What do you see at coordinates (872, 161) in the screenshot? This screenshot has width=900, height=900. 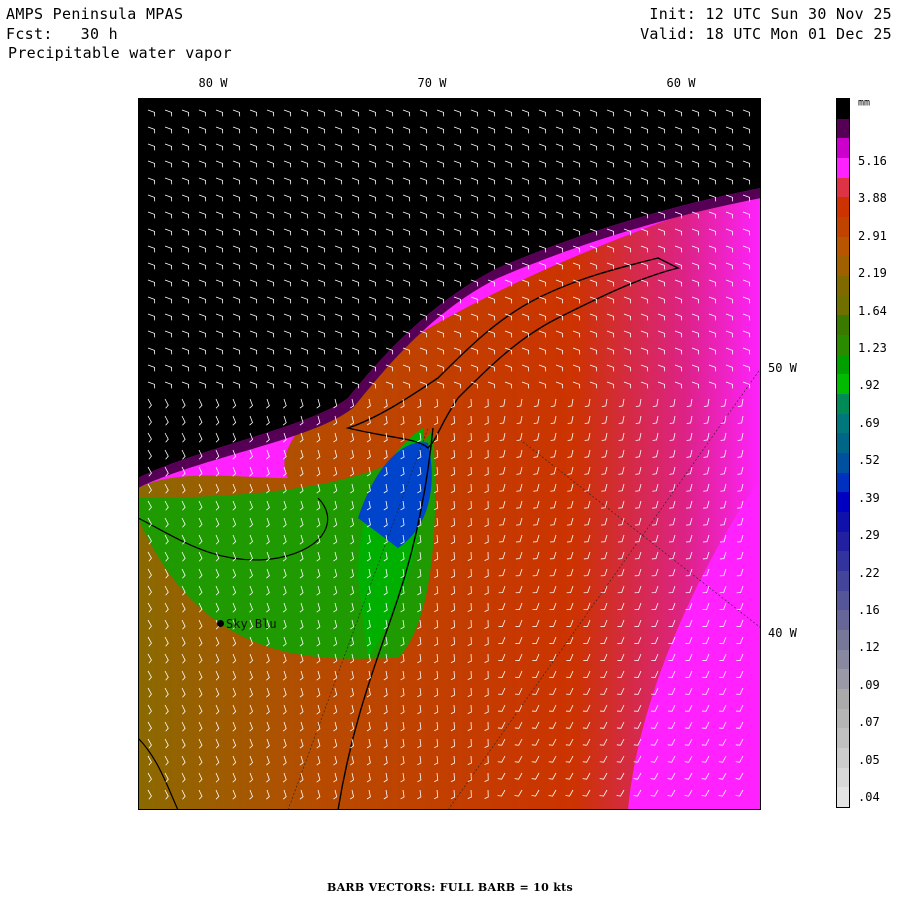 I see `colorbar-label: 5.16` at bounding box center [872, 161].